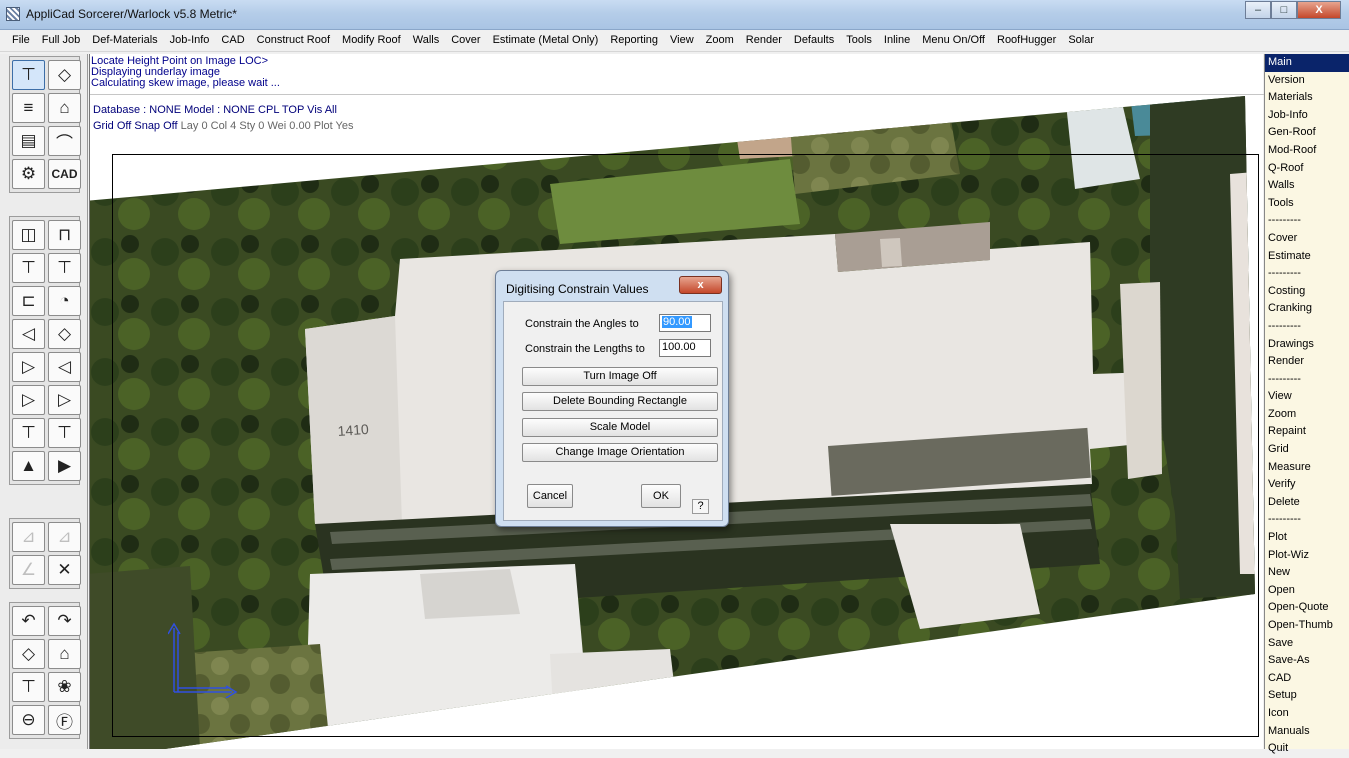 The image size is (1349, 758). What do you see at coordinates (1307, 309) in the screenshot?
I see `sidebar-item-cranking: Cranking` at bounding box center [1307, 309].